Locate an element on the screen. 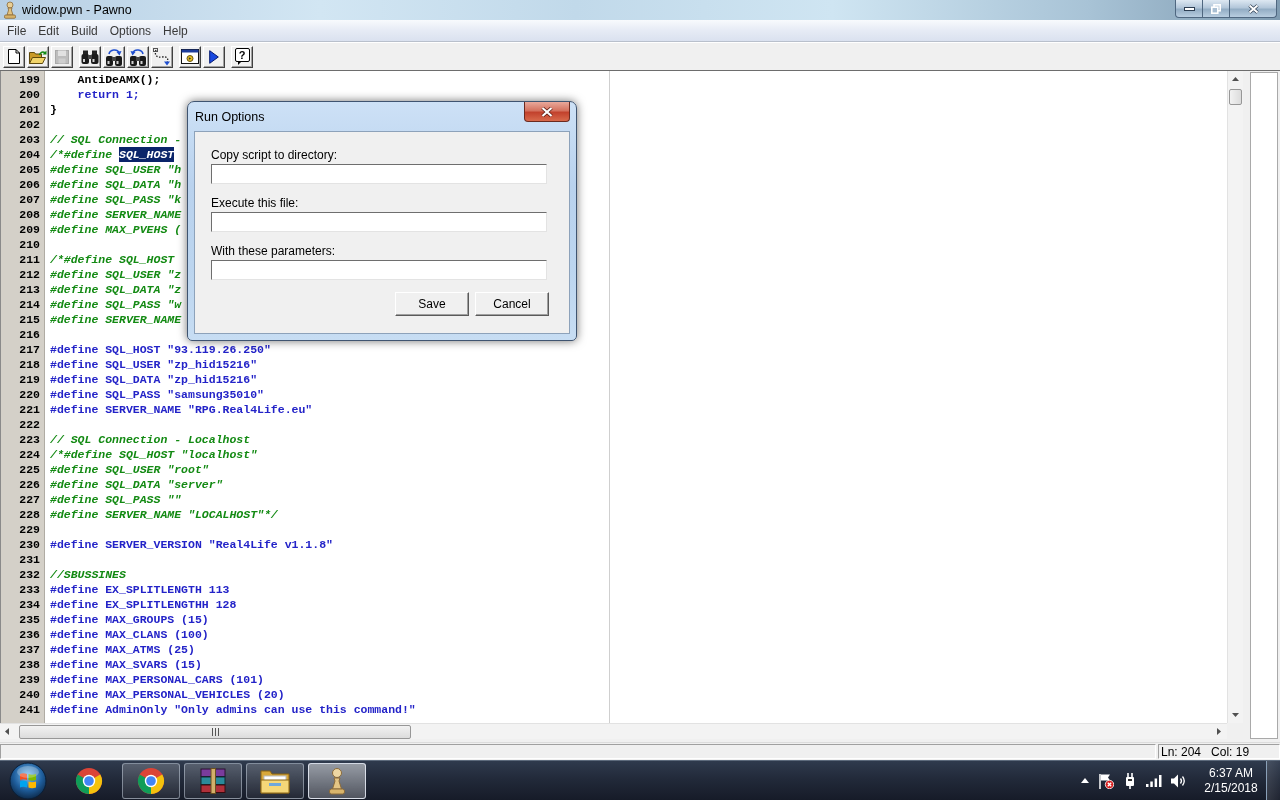 Image resolution: width=1280 pixels, height=800 pixels. code-line: #define SQL_DATA "z is located at coordinates (116, 289).